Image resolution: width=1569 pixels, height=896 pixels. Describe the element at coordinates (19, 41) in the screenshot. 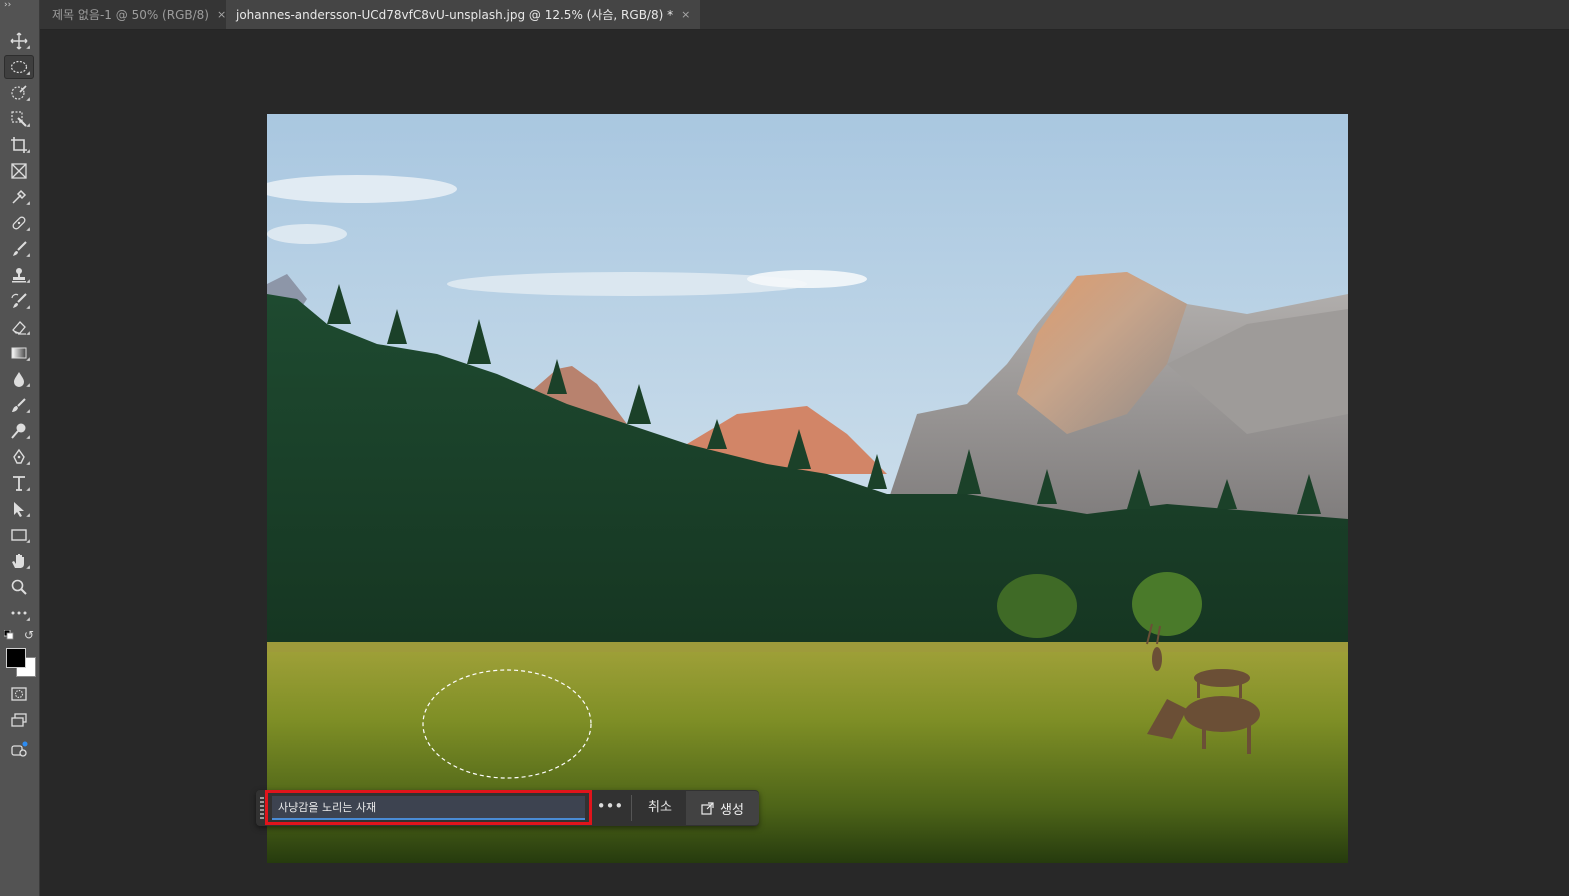

I see `move-tool-icon` at that location.